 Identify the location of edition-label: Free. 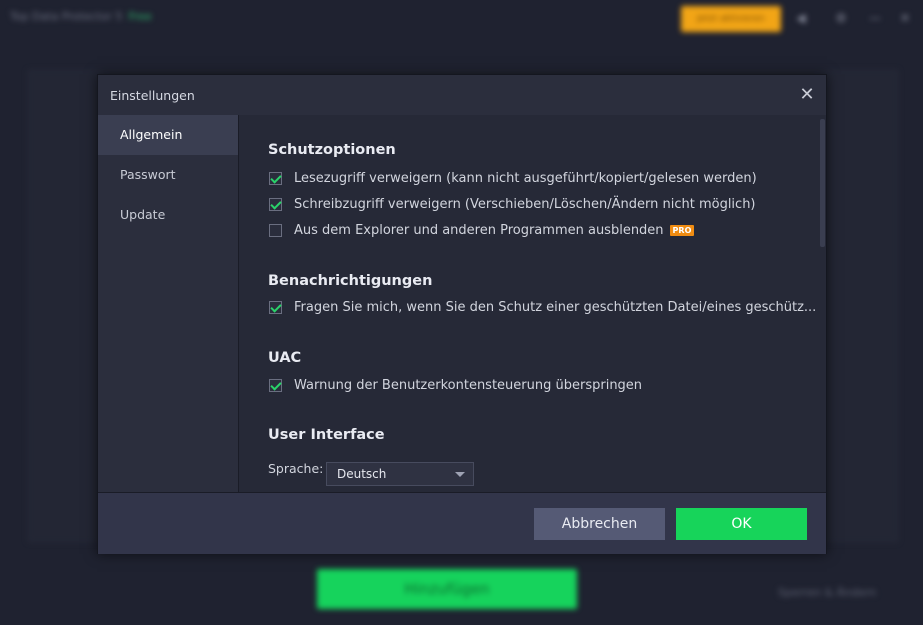
(140, 16).